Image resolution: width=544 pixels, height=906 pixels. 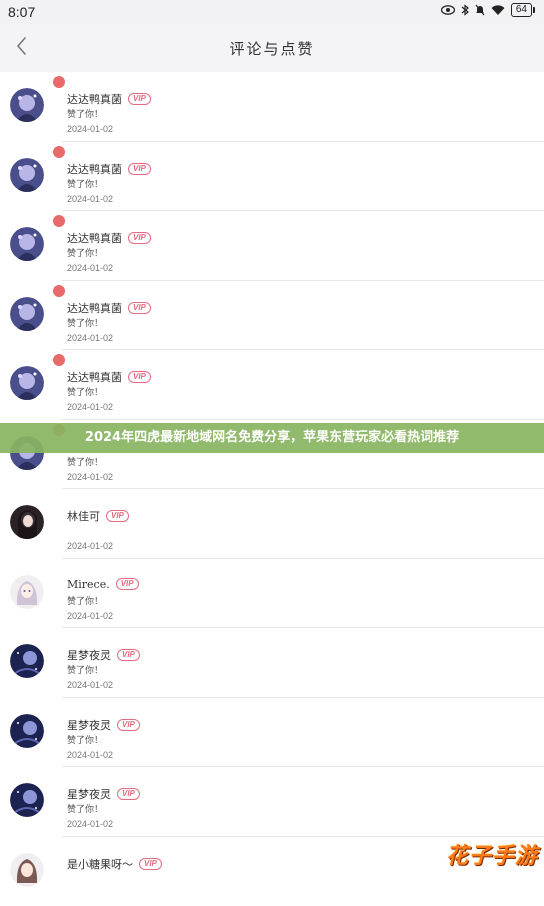 I want to click on wifi-icon, so click(x=498, y=10).